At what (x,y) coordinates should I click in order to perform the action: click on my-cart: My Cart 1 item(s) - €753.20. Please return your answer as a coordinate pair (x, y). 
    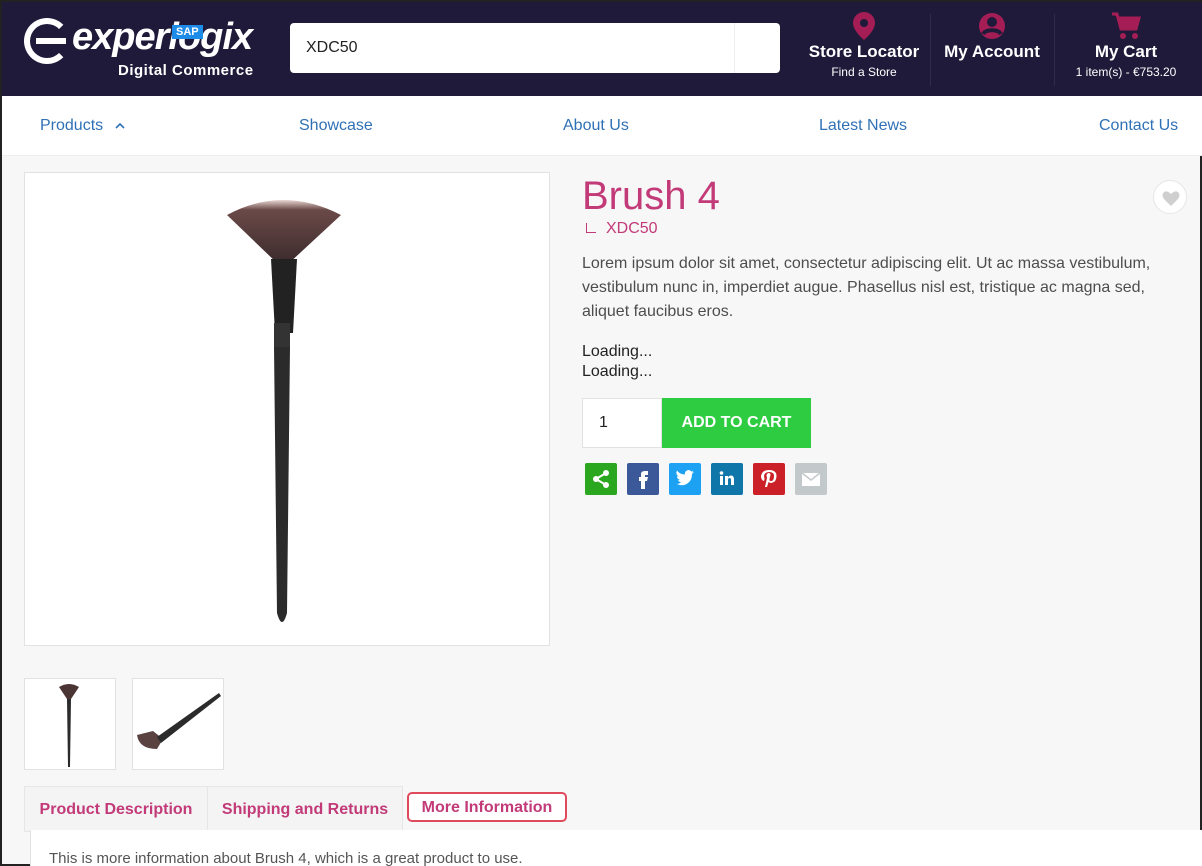
    Looking at the image, I should click on (1126, 49).